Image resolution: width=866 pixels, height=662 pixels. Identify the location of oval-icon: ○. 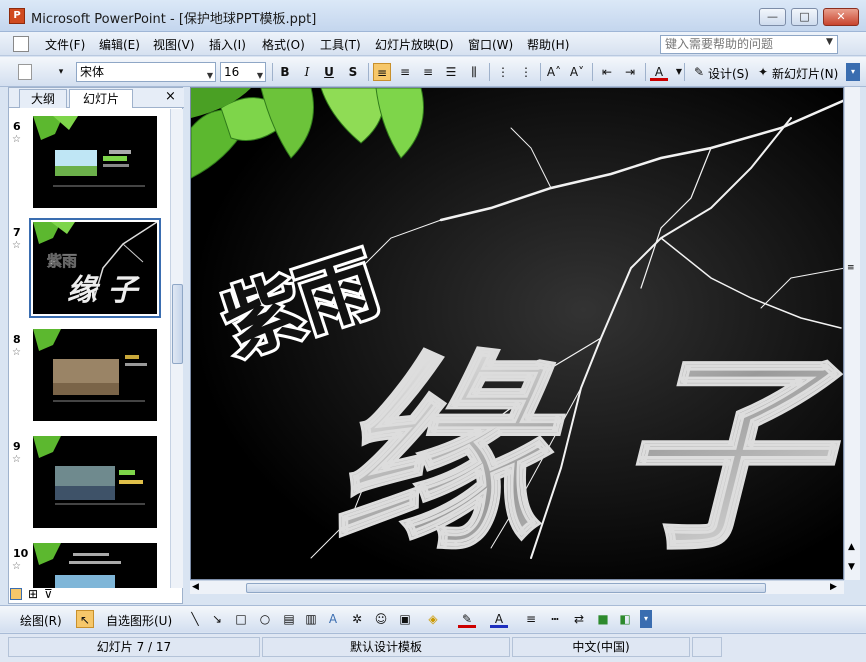
(265, 619).